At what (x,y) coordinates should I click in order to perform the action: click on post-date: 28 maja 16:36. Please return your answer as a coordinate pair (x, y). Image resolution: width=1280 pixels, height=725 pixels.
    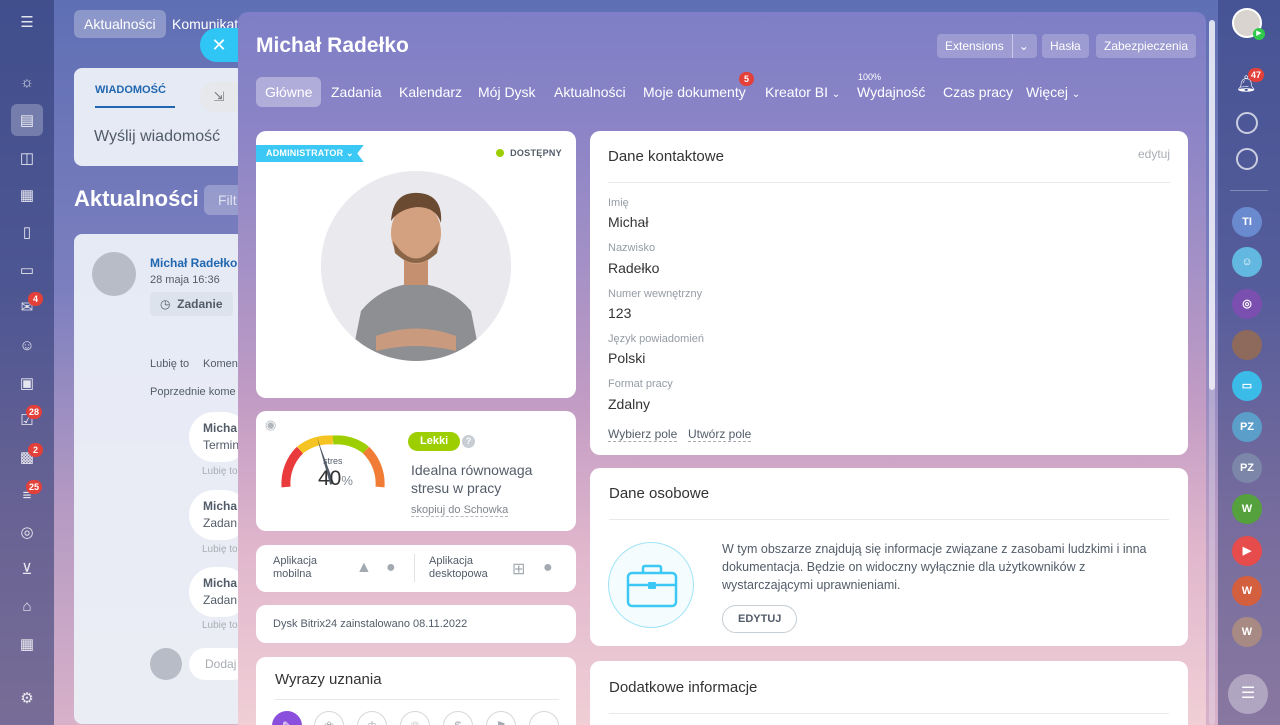
    Looking at the image, I should click on (185, 280).